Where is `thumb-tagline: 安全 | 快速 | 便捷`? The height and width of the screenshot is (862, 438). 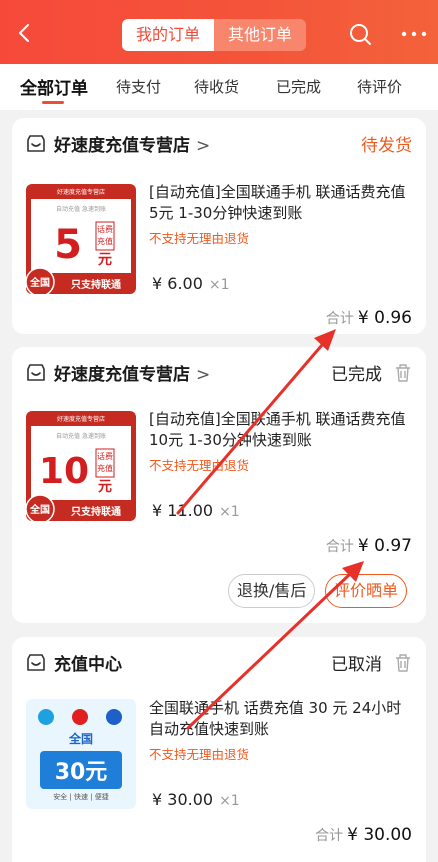 thumb-tagline: 安全 | 快速 | 便捷 is located at coordinates (81, 796).